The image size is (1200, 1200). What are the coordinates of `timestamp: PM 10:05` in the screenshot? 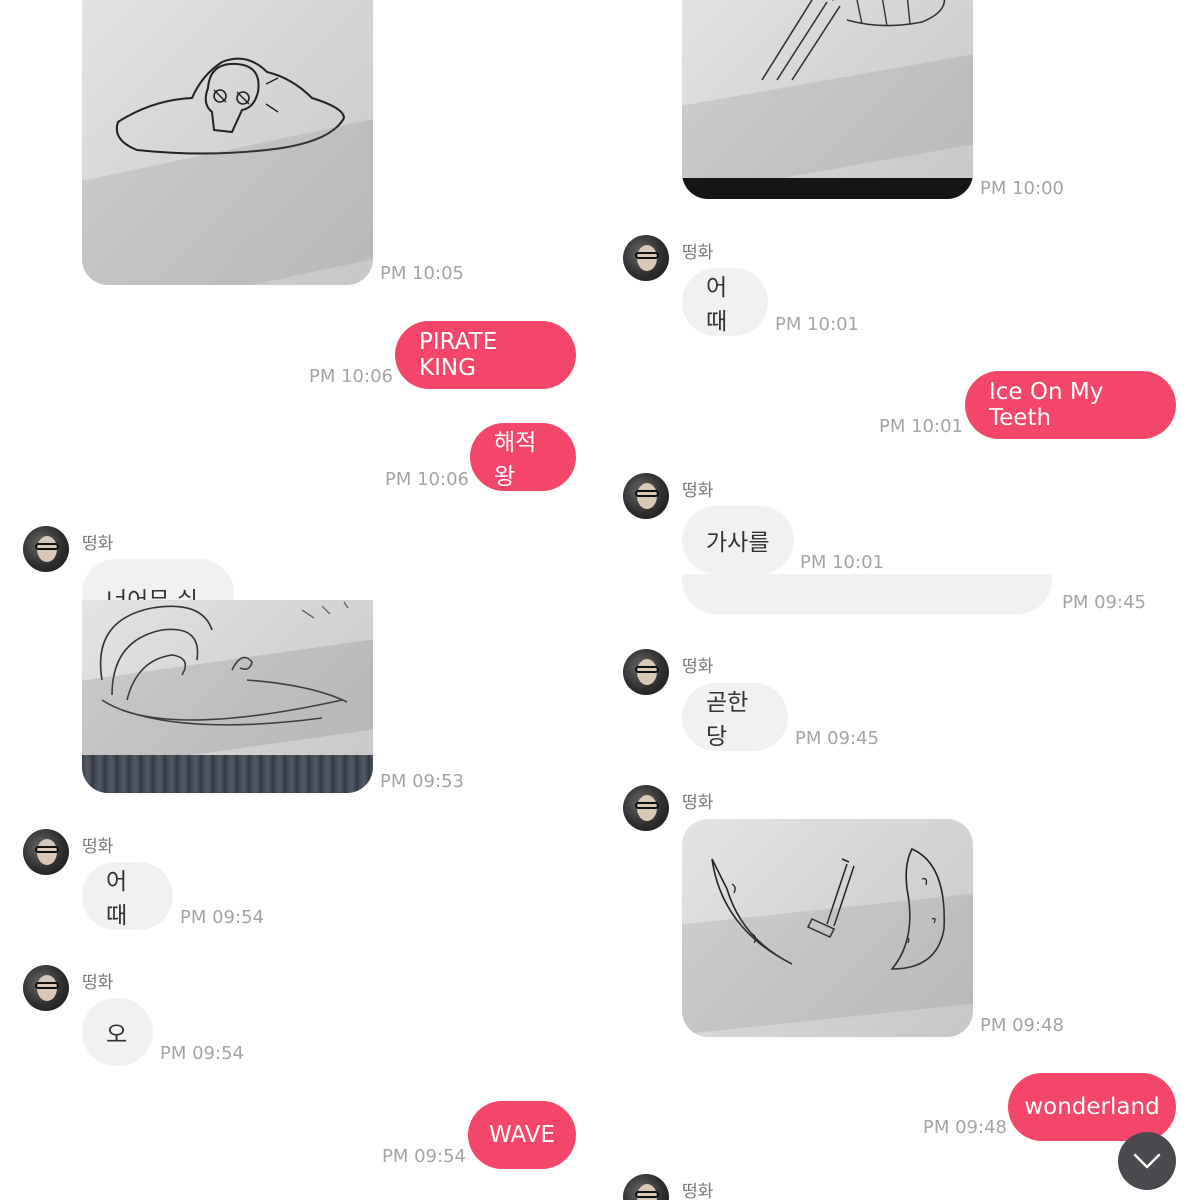 It's located at (422, 273).